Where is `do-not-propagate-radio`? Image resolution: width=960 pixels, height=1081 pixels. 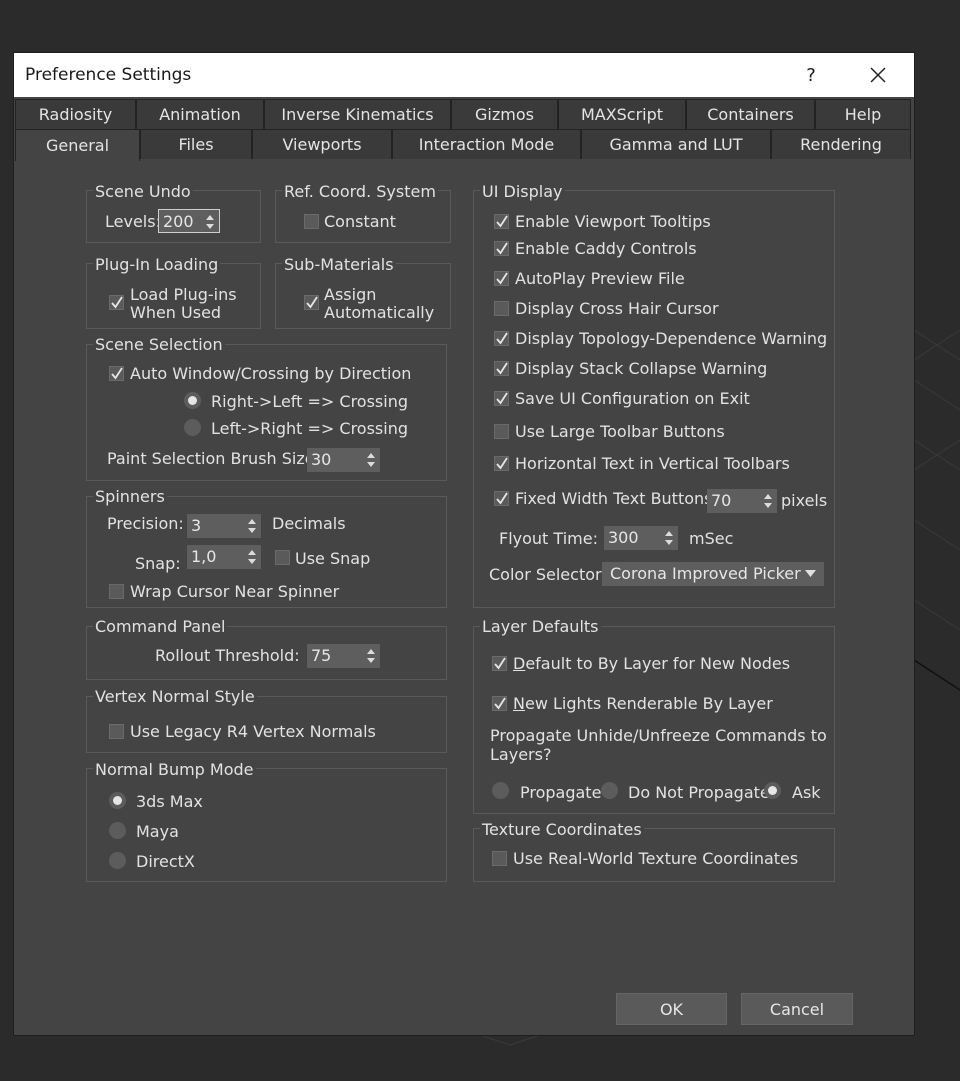
do-not-propagate-radio is located at coordinates (609, 790).